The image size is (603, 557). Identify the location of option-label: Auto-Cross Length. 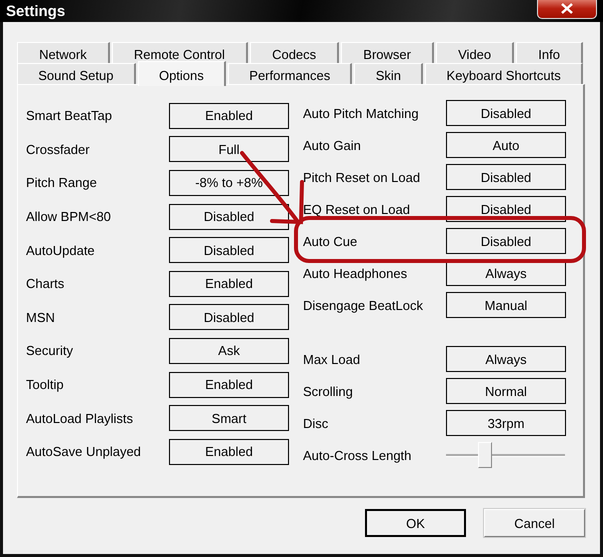
(357, 455).